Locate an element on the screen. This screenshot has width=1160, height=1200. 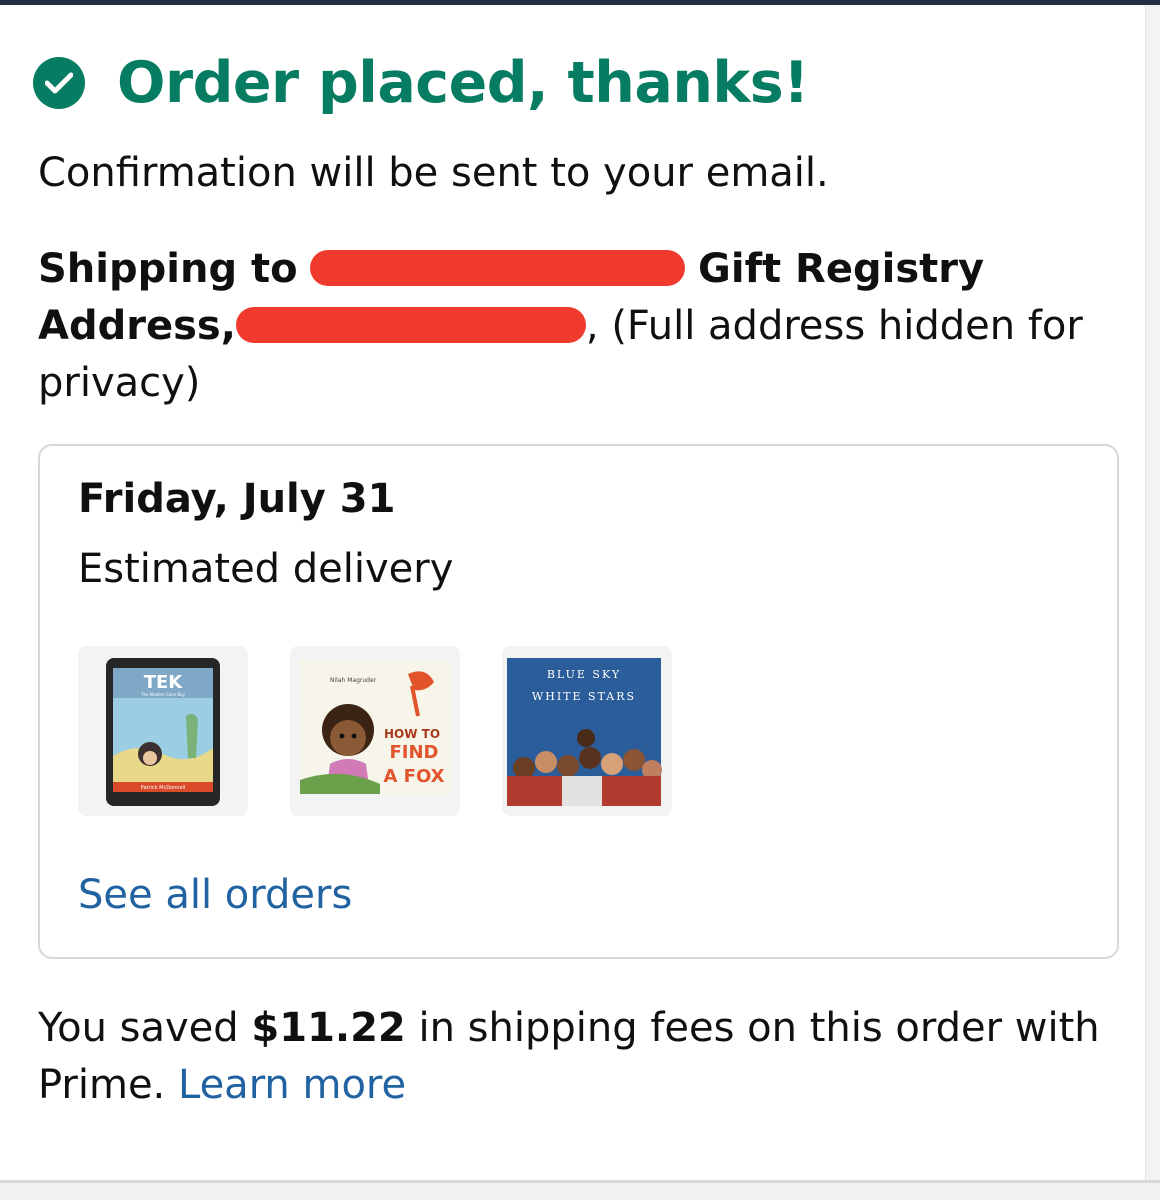
registry-label: Gift Registry is located at coordinates (841, 269).